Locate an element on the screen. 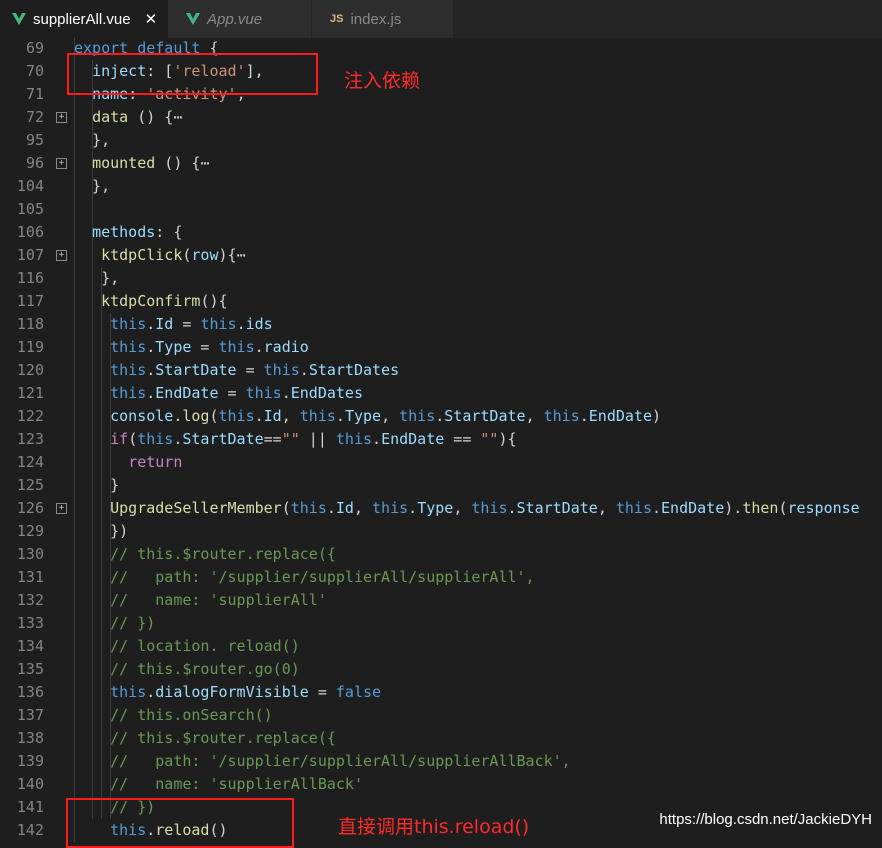  tab-index-js: JS index.js is located at coordinates (383, 19).